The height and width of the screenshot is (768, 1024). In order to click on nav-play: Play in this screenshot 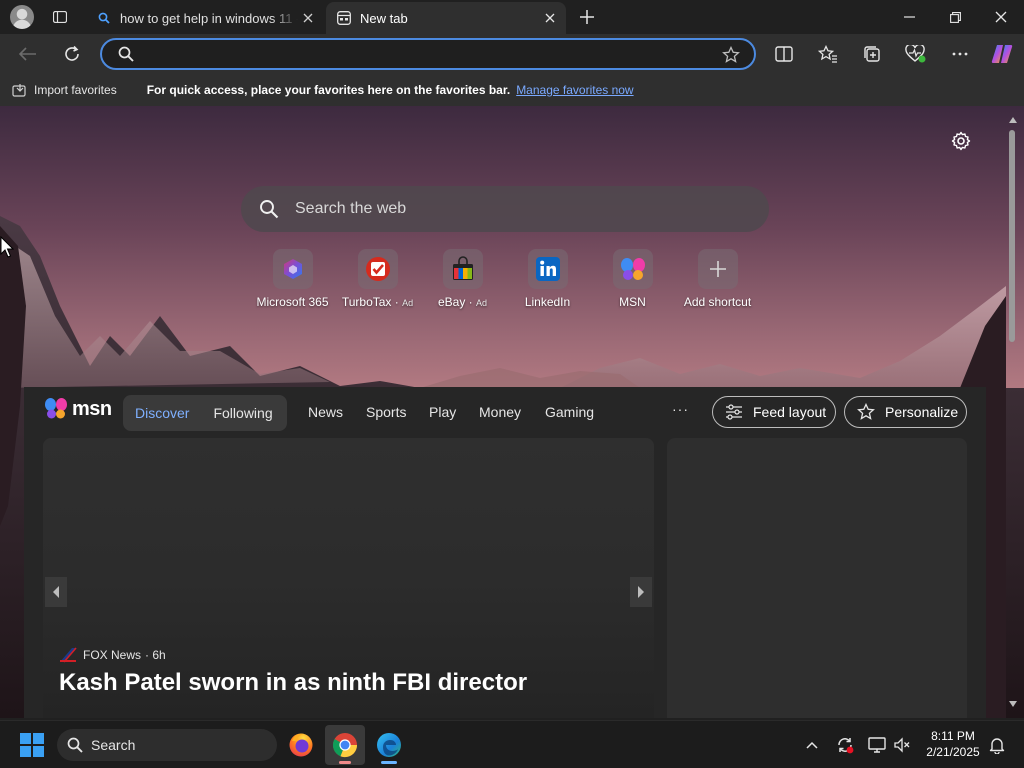, I will do `click(442, 412)`.